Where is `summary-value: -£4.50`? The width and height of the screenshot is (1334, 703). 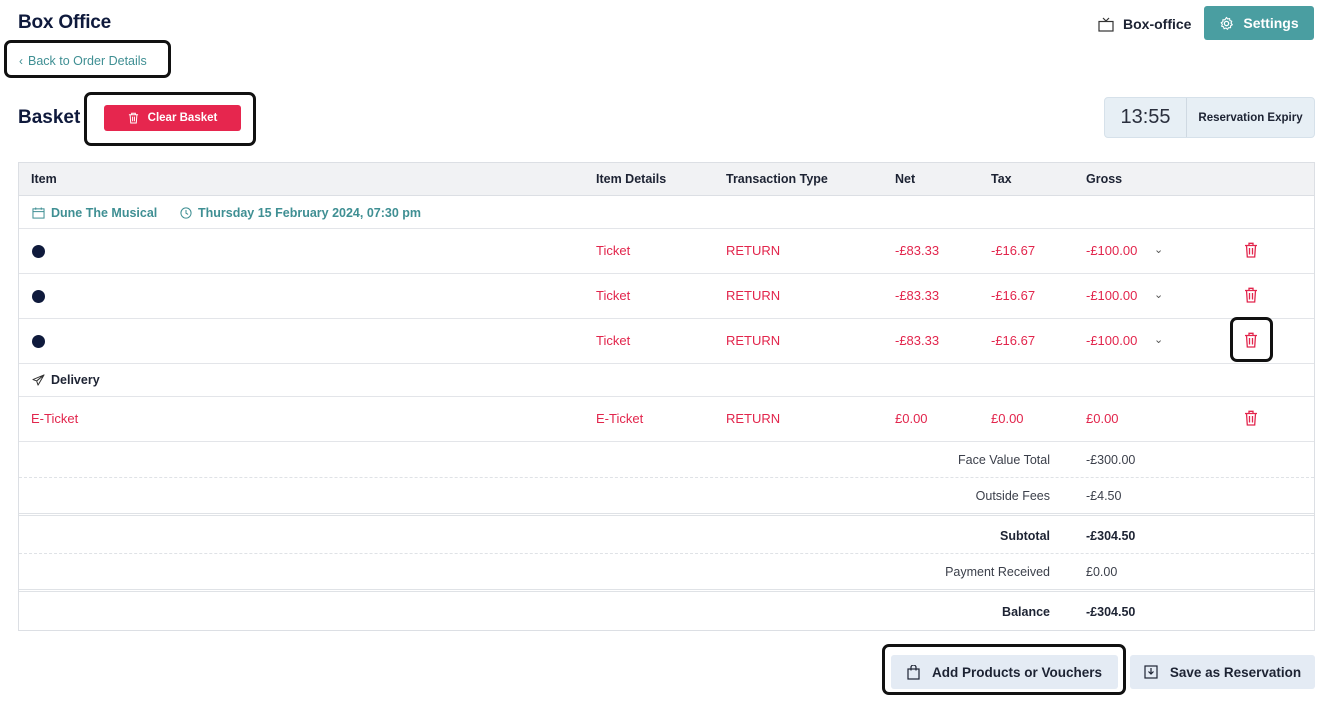 summary-value: -£4.50 is located at coordinates (1104, 496).